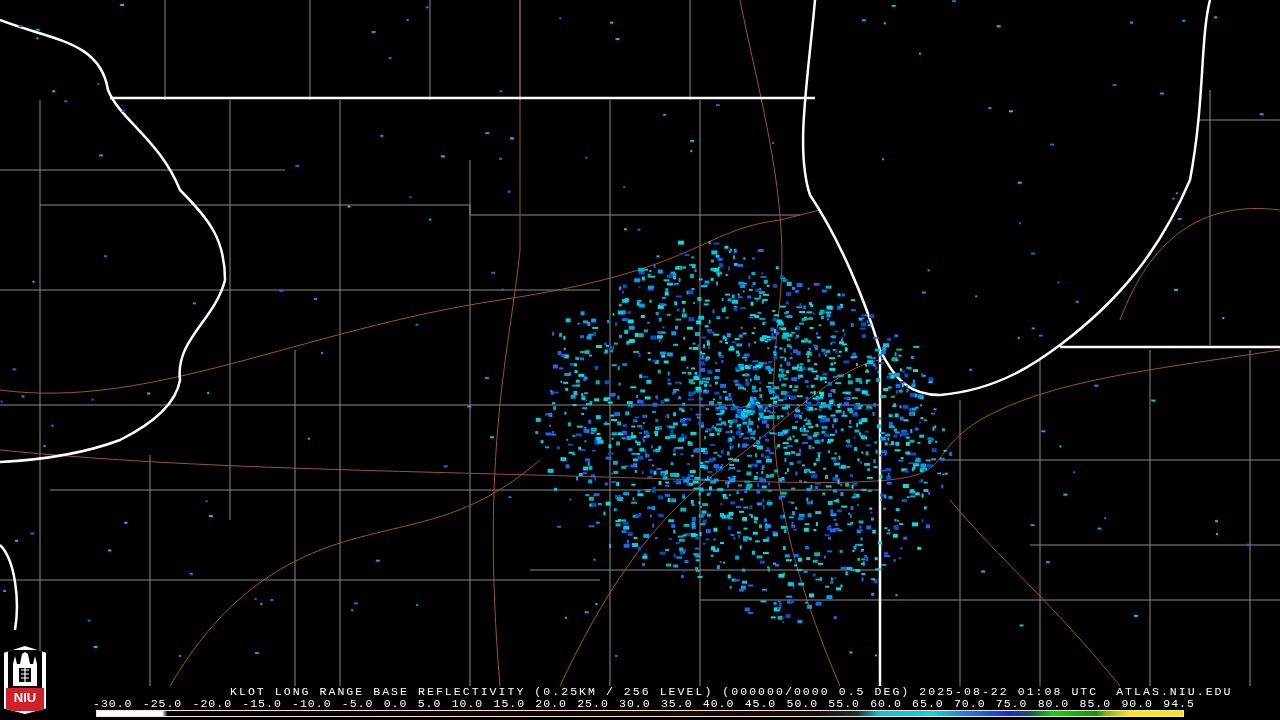 This screenshot has width=1280, height=720. What do you see at coordinates (969, 703) in the screenshot?
I see `scale-label: 70.0` at bounding box center [969, 703].